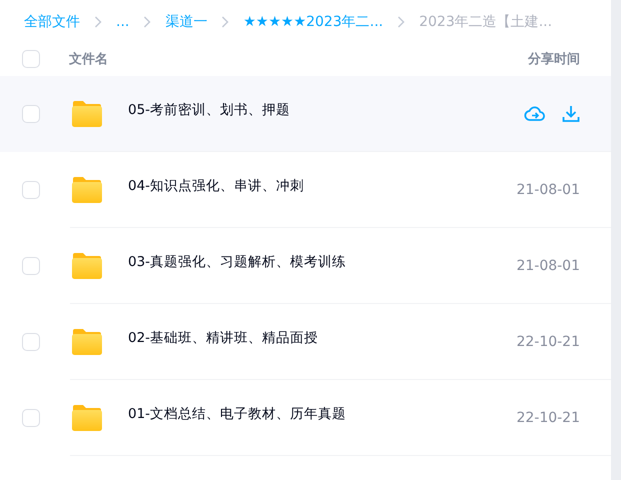 The height and width of the screenshot is (480, 621). Describe the element at coordinates (298, 59) in the screenshot. I see `column-header: 文件名` at that location.